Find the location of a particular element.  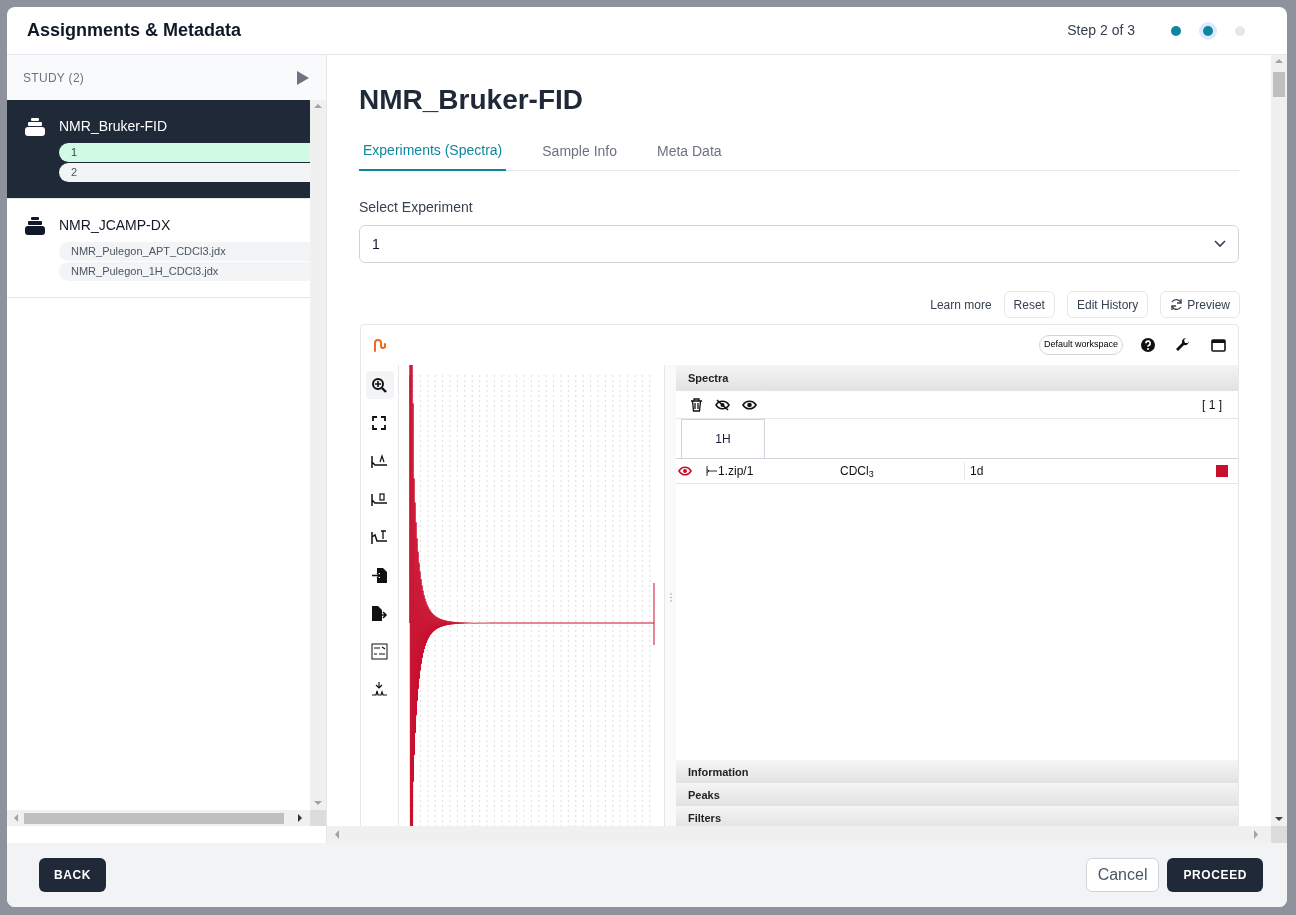

field-label: Select Experiment is located at coordinates (416, 207).